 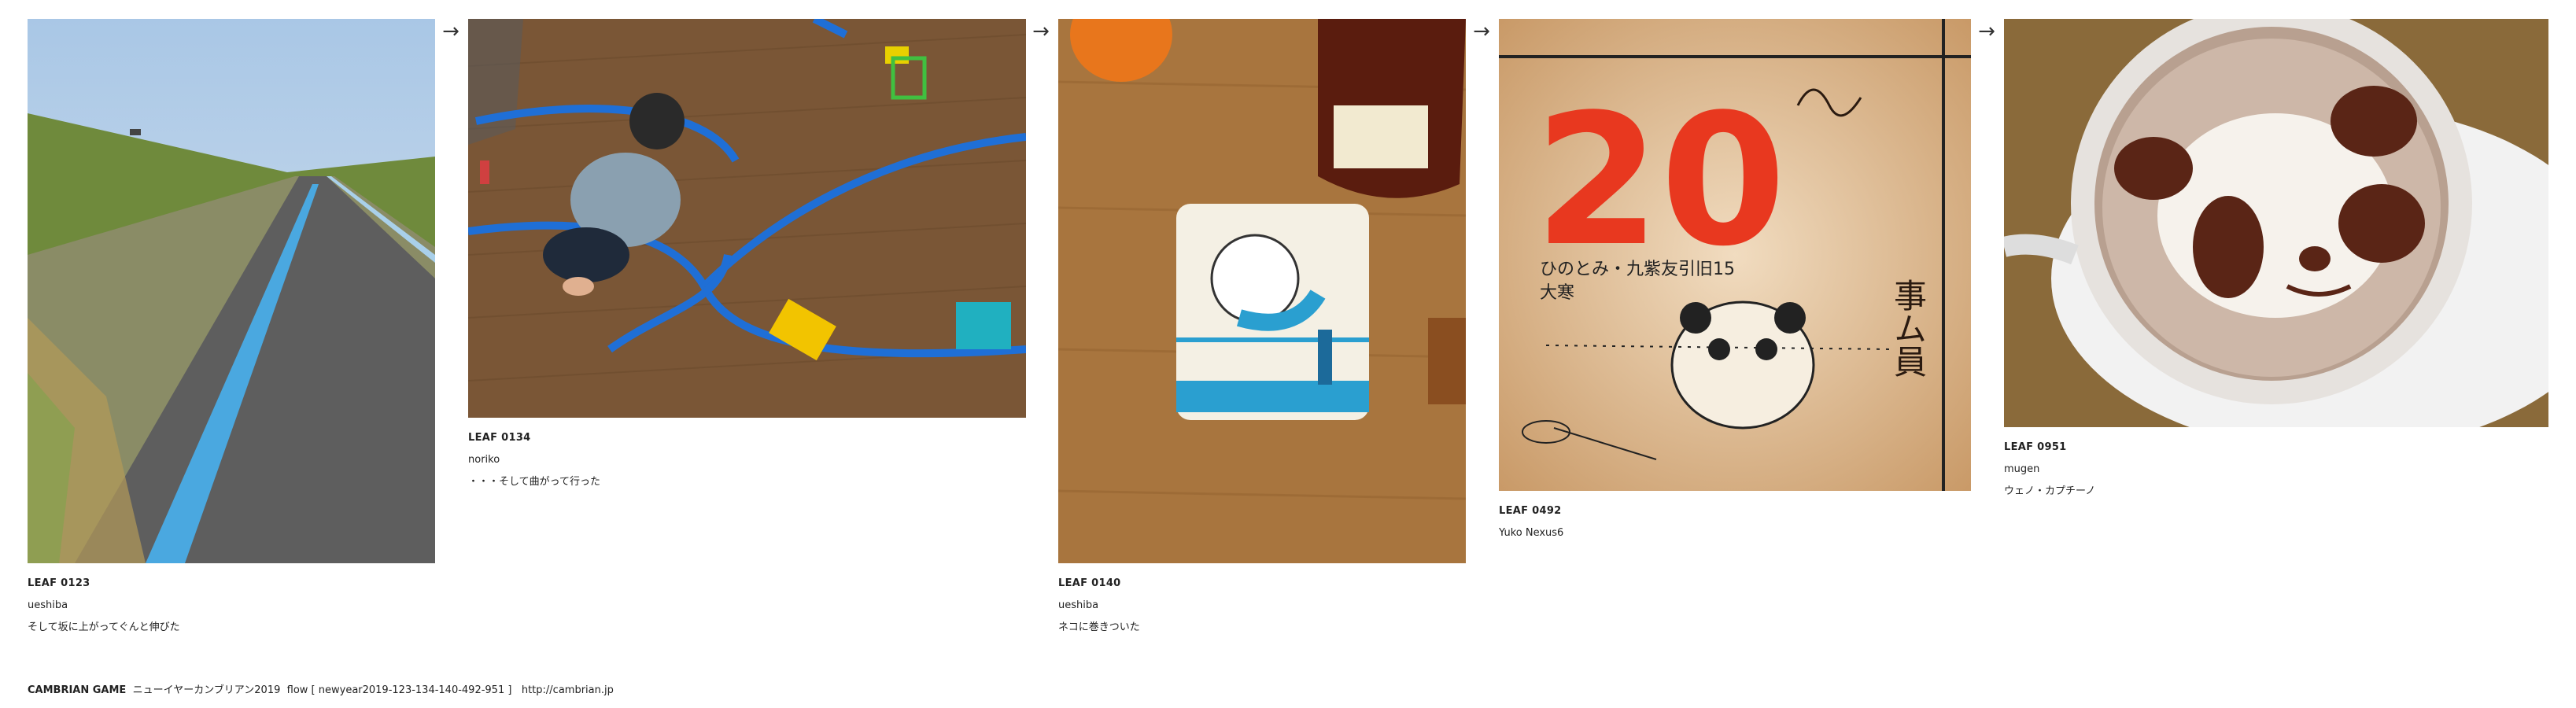 What do you see at coordinates (534, 482) in the screenshot?
I see `leaf-caption: ・・・そして曲がって行った` at bounding box center [534, 482].